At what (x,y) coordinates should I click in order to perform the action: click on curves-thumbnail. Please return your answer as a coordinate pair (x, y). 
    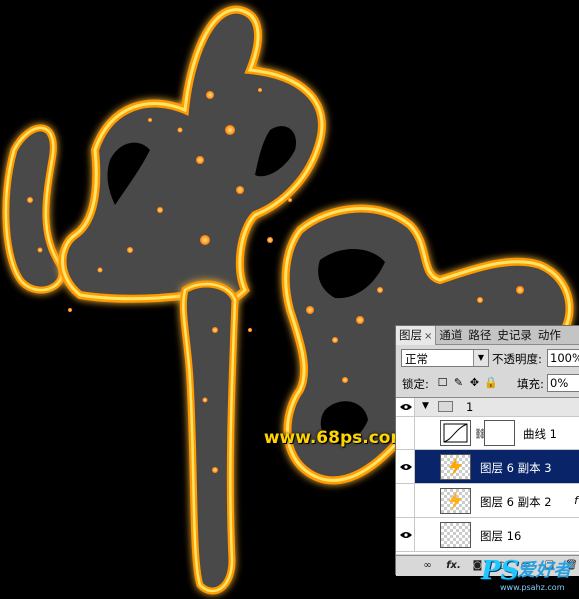
    Looking at the image, I should click on (455, 433).